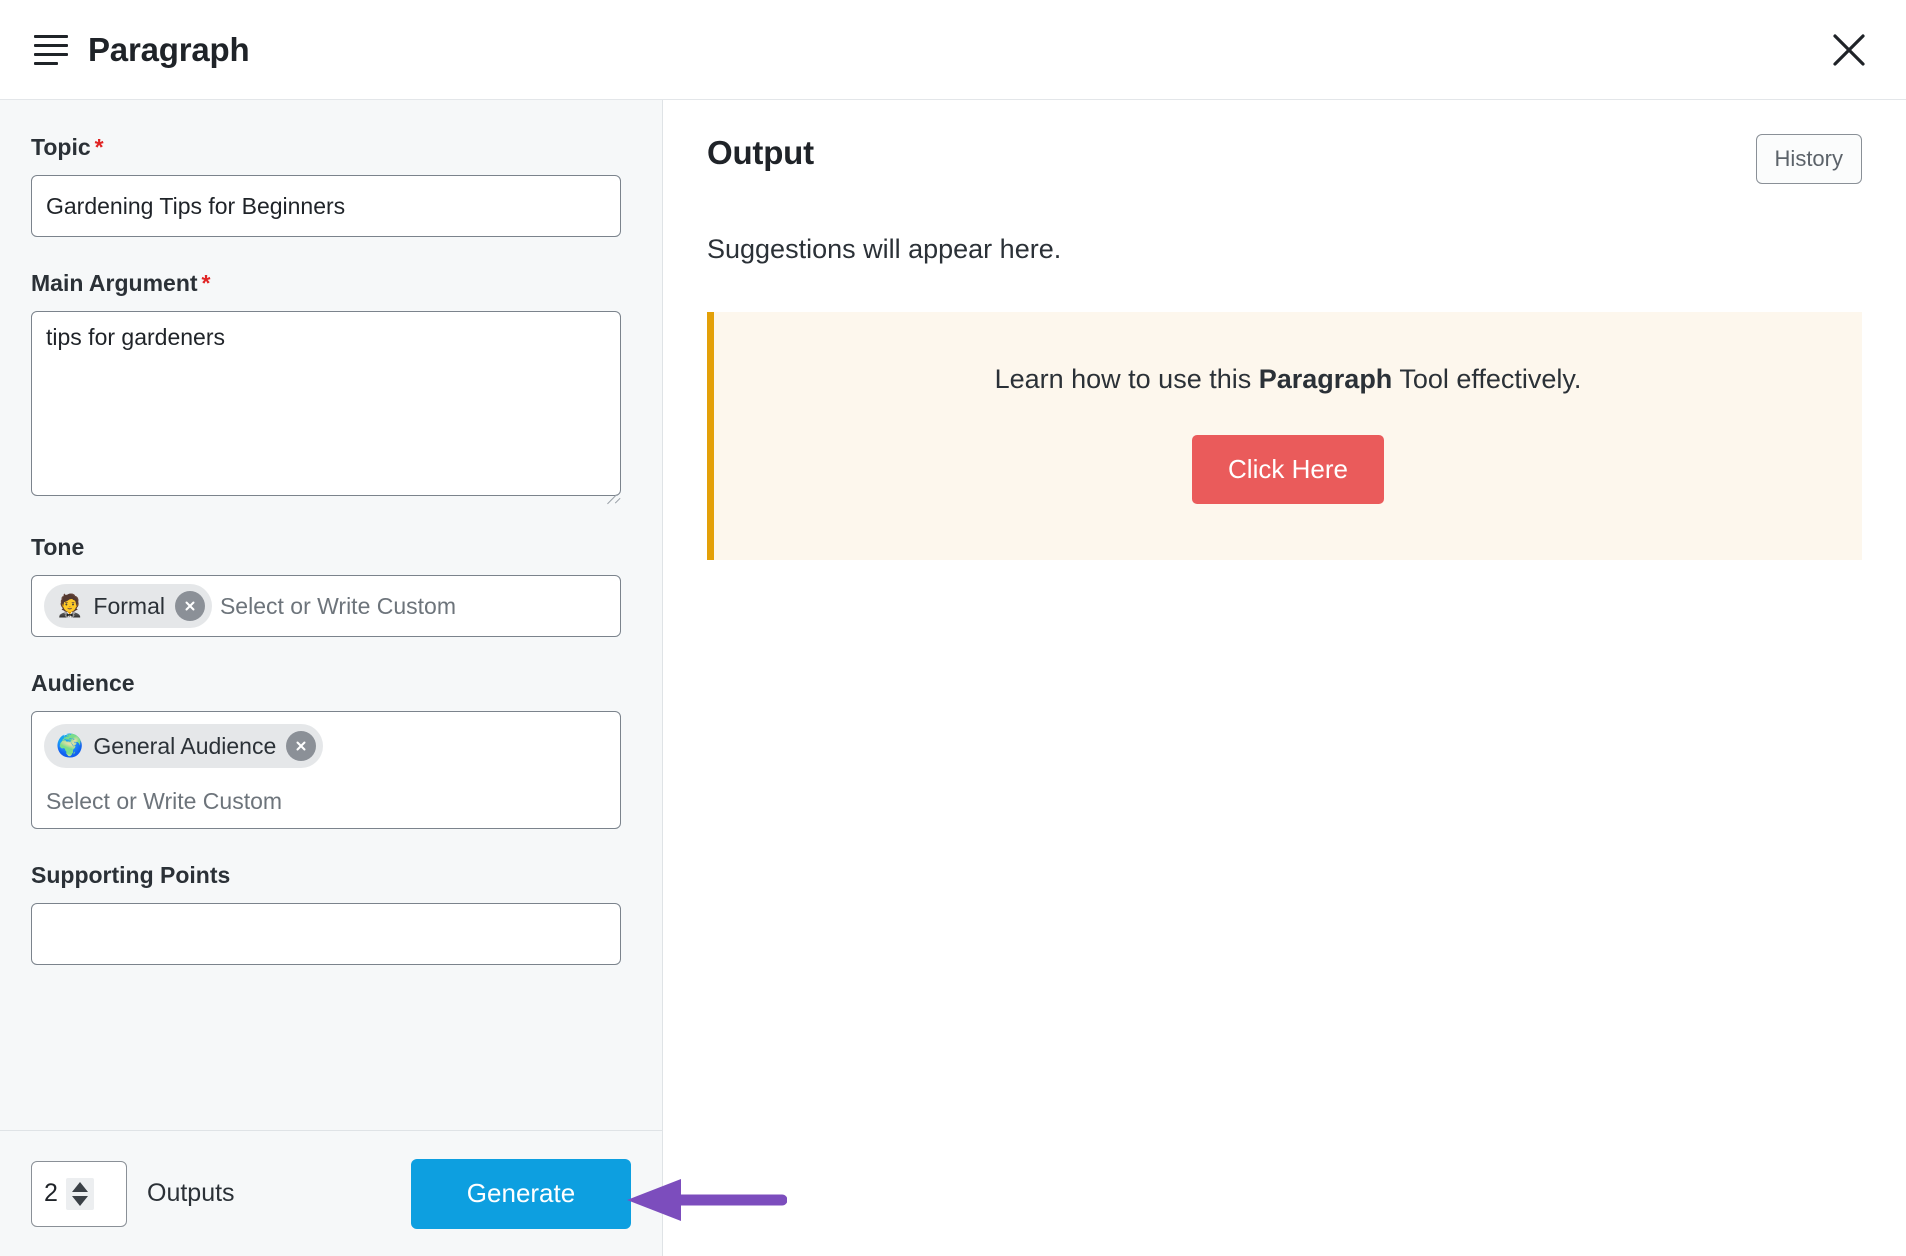 The image size is (1906, 1256). I want to click on callout-text-before: Learn how to use this, so click(1126, 379).